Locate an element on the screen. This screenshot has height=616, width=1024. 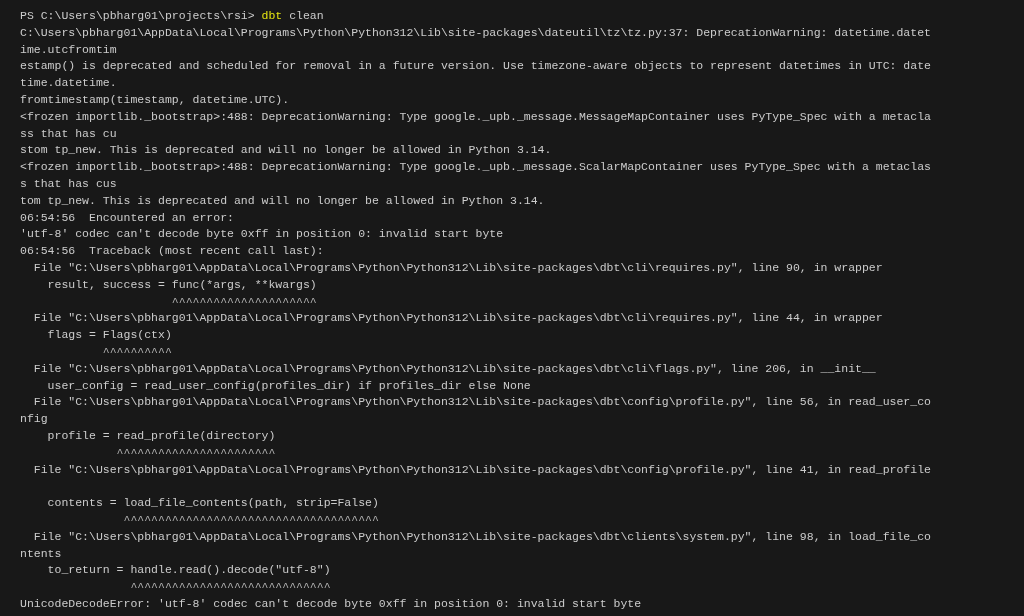
output-line: 06:54:56 Encountered an error: is located at coordinates (127, 217).